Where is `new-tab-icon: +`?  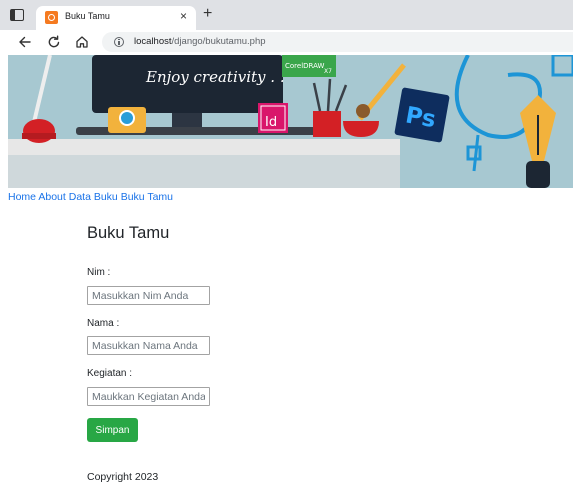 new-tab-icon: + is located at coordinates (207, 14).